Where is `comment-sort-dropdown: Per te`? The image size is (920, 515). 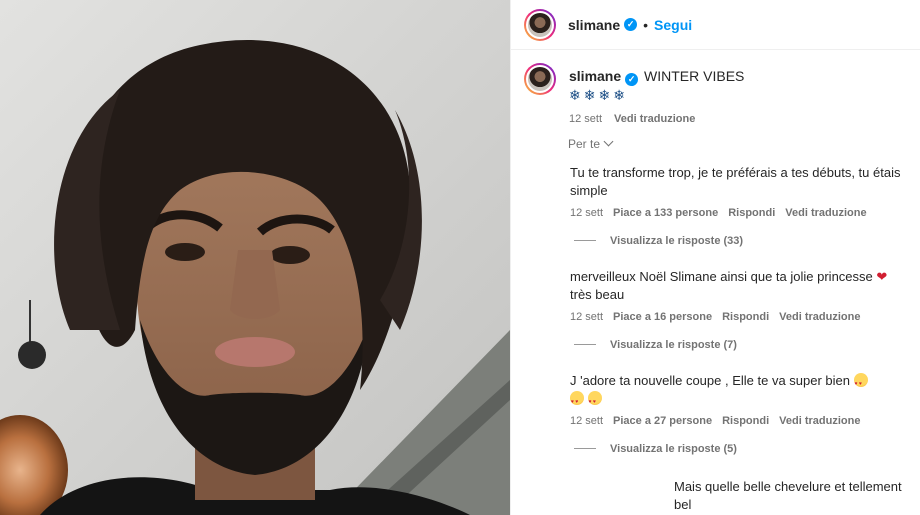 comment-sort-dropdown: Per te is located at coordinates (591, 143).